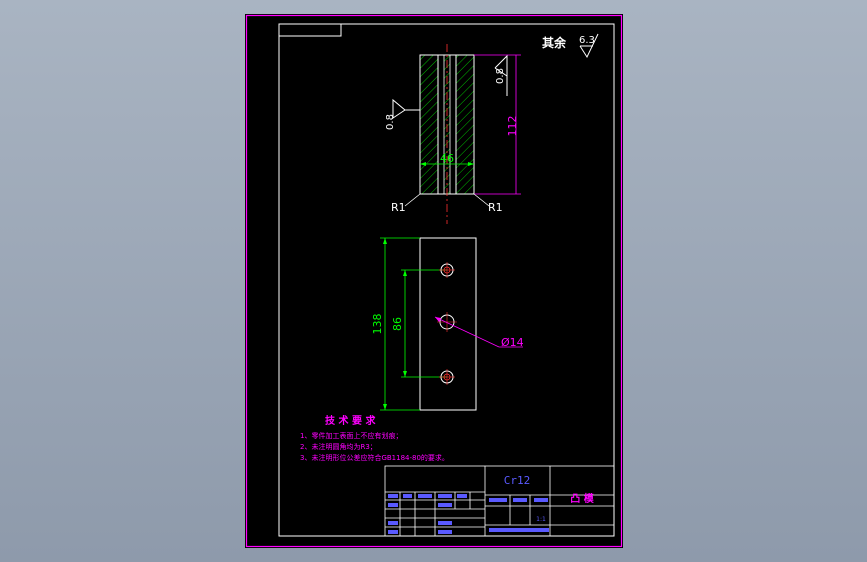 The image size is (867, 562). What do you see at coordinates (447, 377) in the screenshot?
I see `hole-bottom` at bounding box center [447, 377].